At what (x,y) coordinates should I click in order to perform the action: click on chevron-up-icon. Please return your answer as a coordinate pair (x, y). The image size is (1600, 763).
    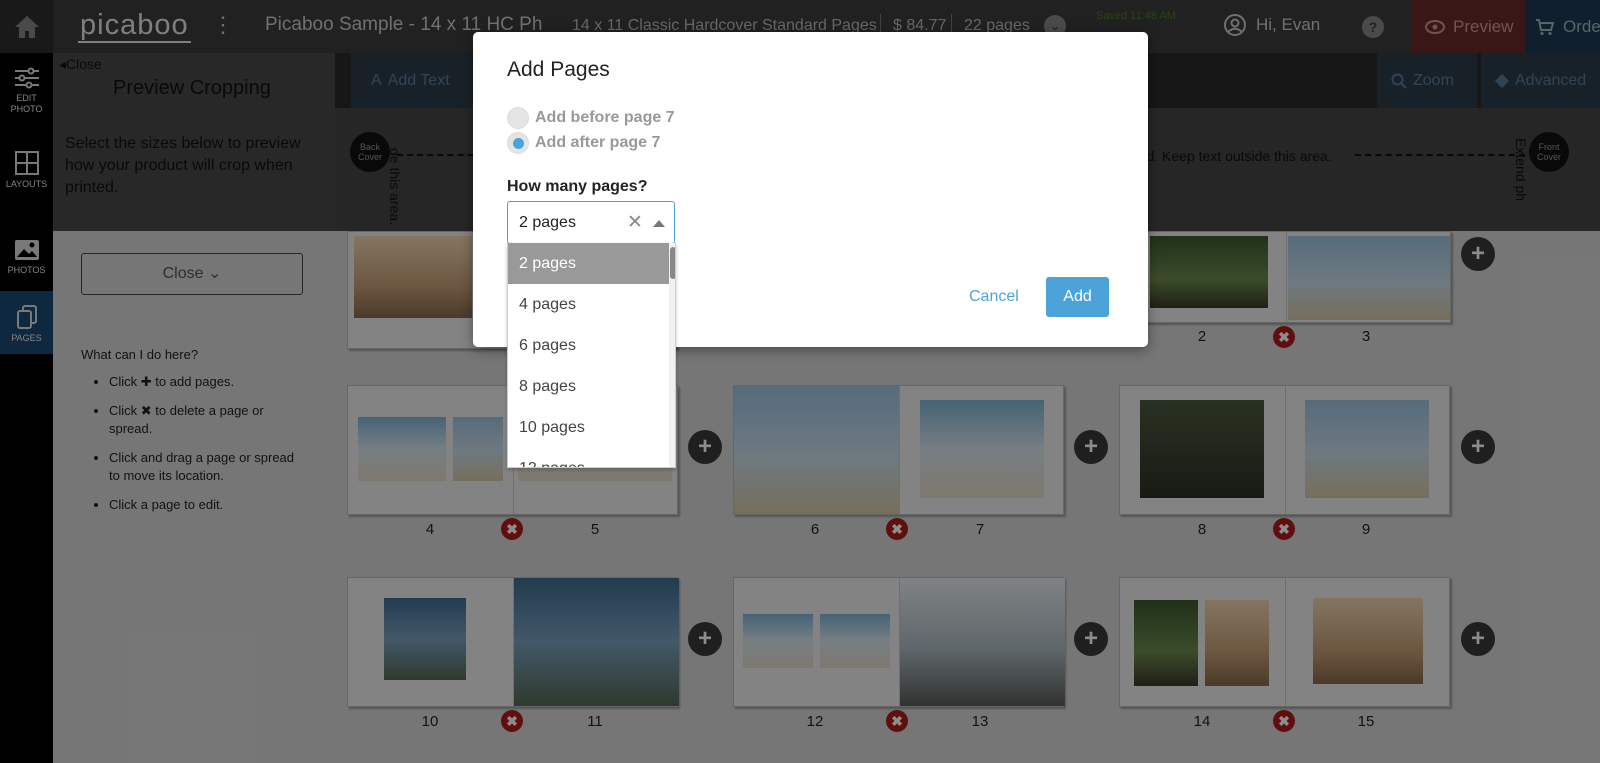
    Looking at the image, I should click on (659, 223).